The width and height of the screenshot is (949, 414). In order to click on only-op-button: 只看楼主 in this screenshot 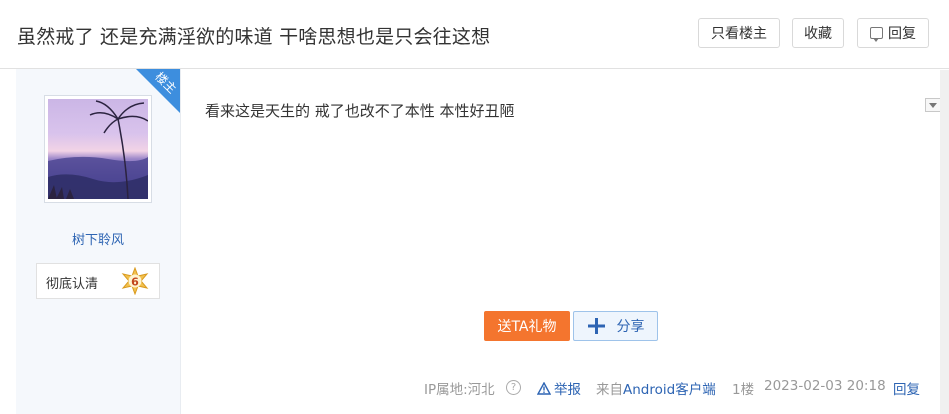, I will do `click(739, 33)`.